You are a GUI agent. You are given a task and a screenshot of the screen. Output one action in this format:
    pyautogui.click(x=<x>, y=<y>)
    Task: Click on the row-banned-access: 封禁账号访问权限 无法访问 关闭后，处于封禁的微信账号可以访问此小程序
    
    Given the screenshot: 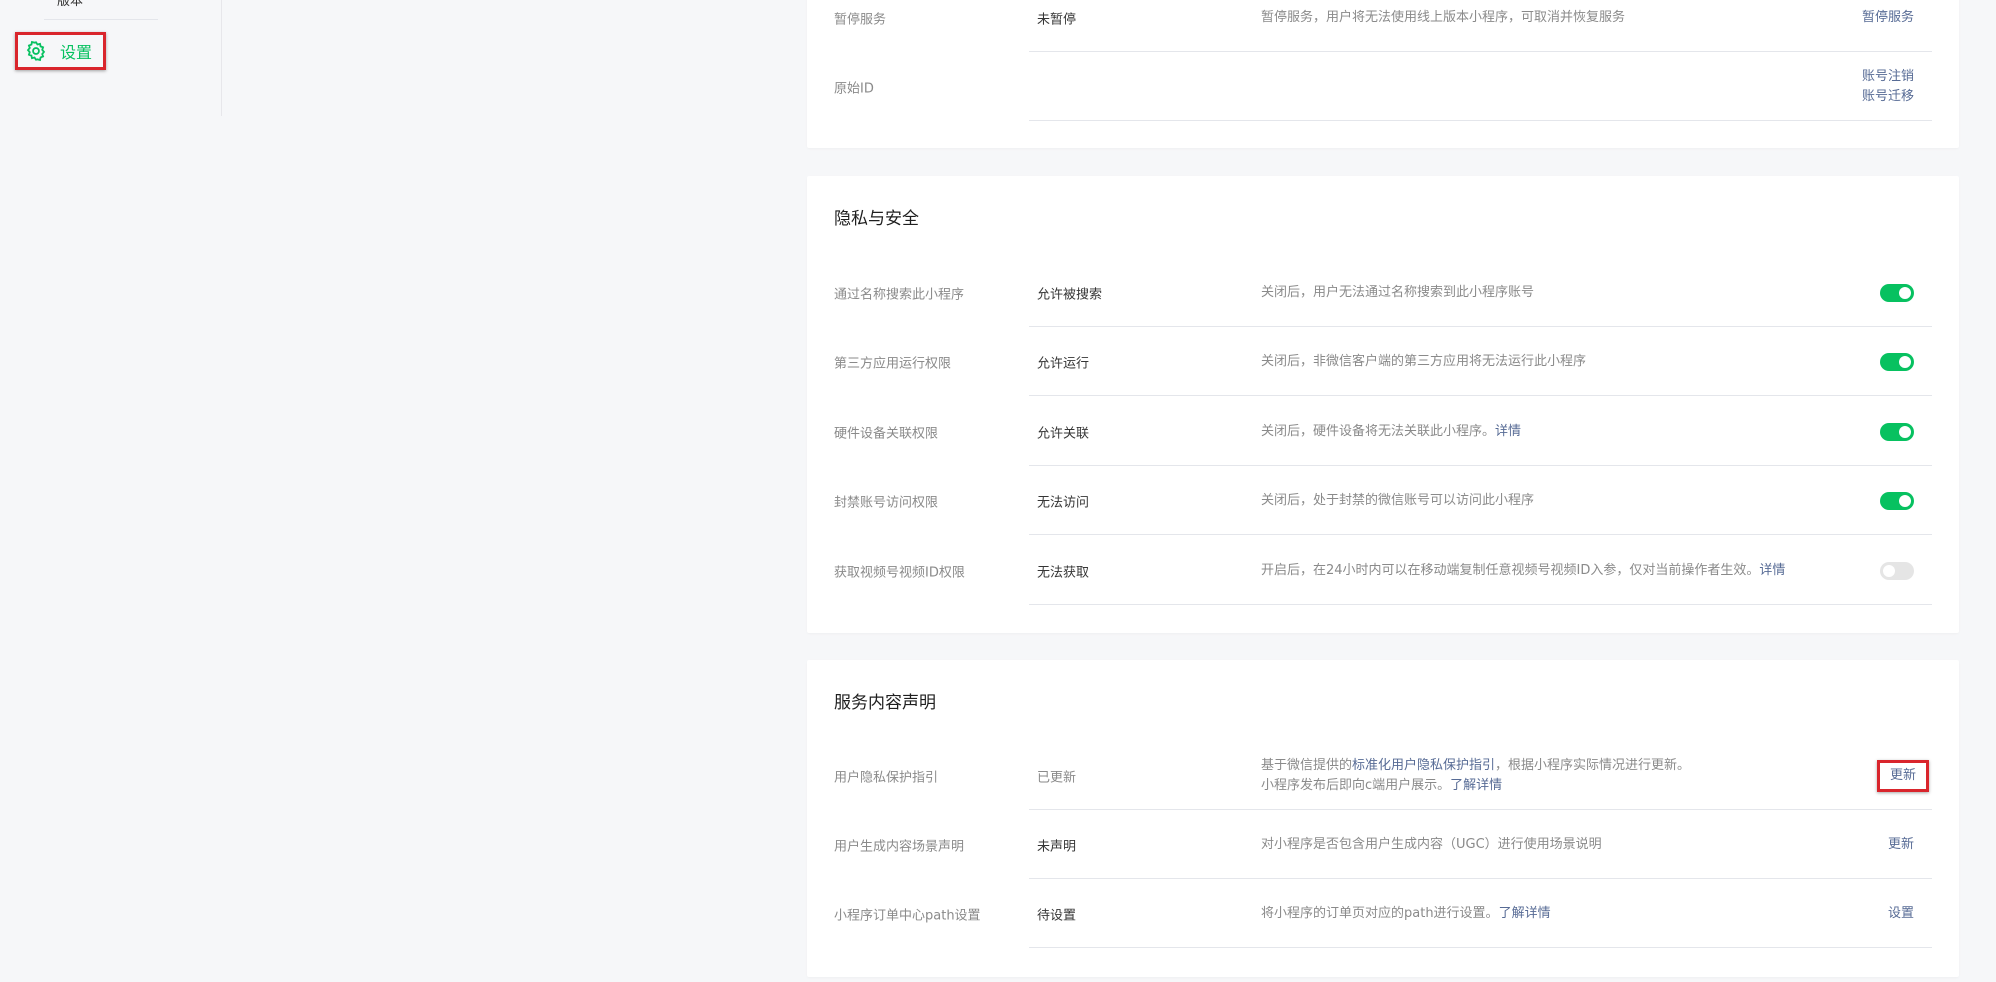 What is the action you would take?
    pyautogui.click(x=1383, y=500)
    